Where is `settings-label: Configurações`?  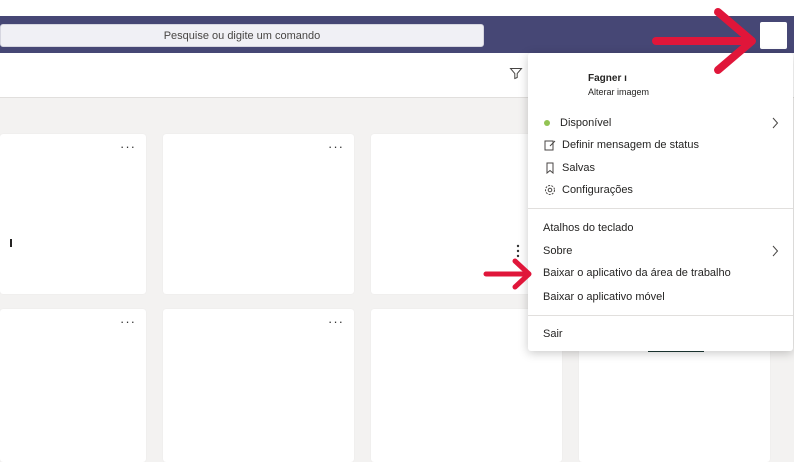
settings-label: Configurações is located at coordinates (597, 190).